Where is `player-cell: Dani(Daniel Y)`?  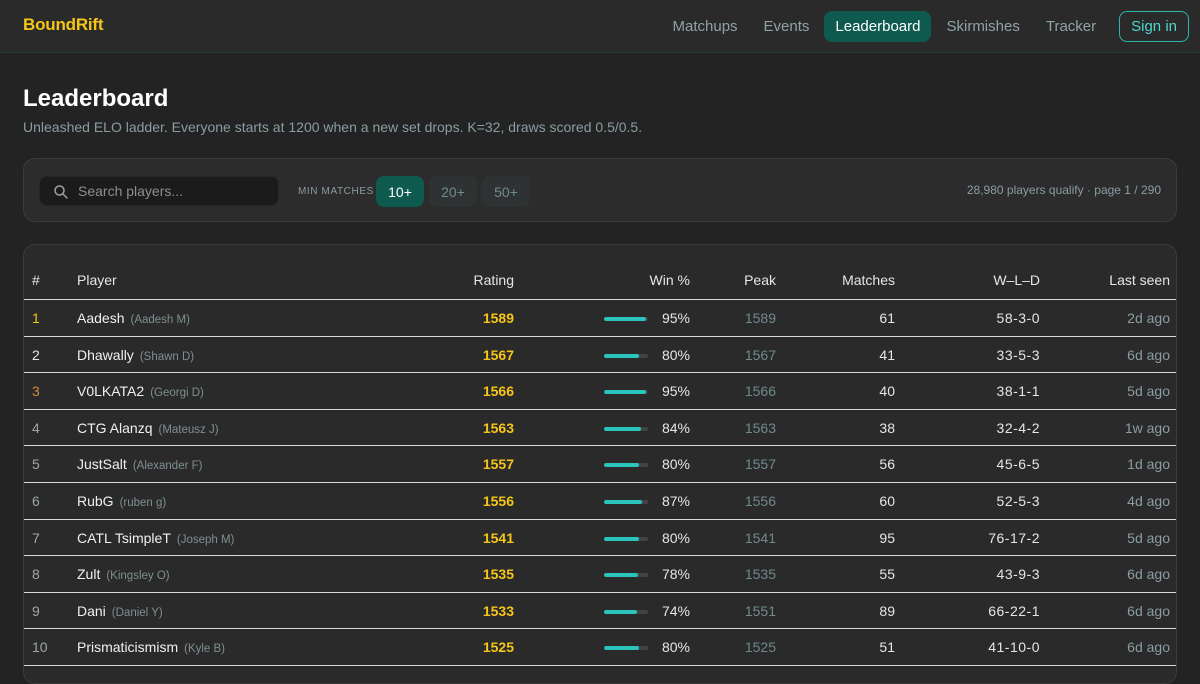 player-cell: Dani(Daniel Y) is located at coordinates (120, 611).